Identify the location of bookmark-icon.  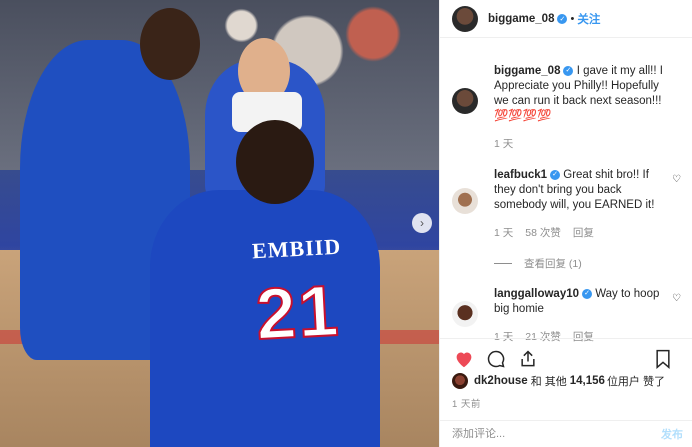
(663, 359).